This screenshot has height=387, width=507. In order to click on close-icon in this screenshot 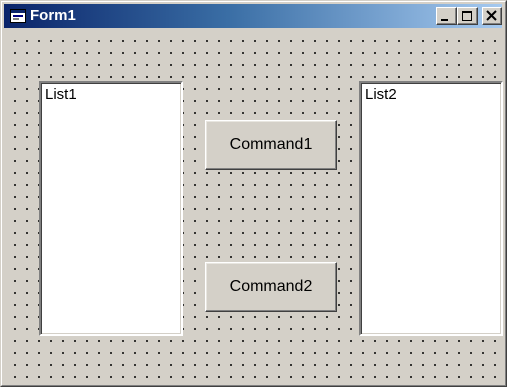, I will do `click(491, 15)`.